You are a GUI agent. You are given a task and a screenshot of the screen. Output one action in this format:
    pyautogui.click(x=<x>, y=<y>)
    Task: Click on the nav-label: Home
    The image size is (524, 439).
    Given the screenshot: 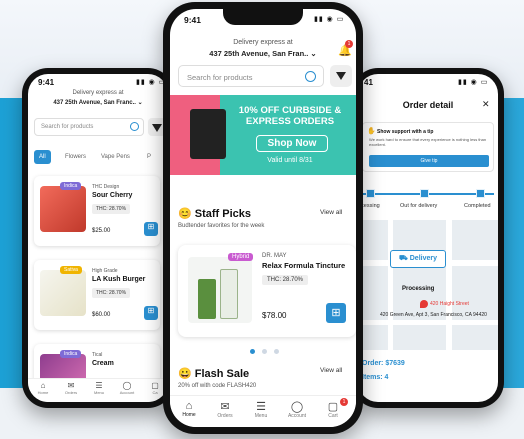 What is the action you would take?
    pyautogui.click(x=43, y=392)
    